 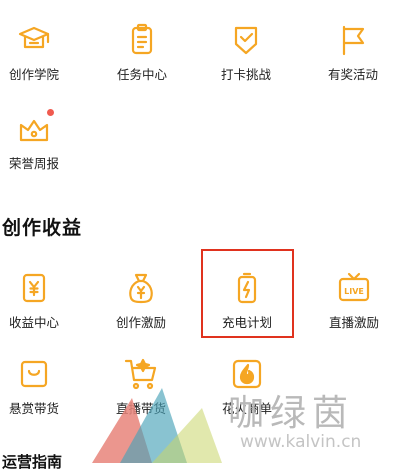 I want to click on grid-label: 有奖活动, so click(x=352, y=74).